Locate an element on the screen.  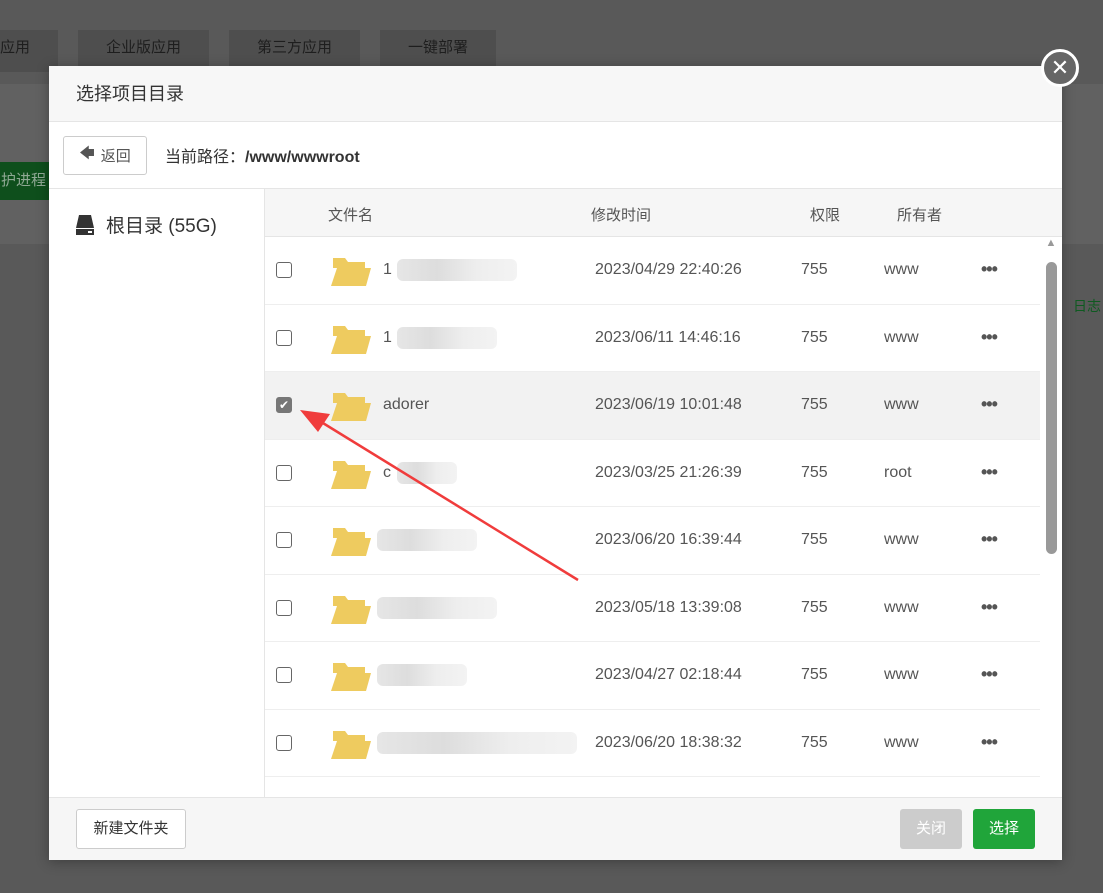
bg-log-link: 日志 is located at coordinates (1087, 306).